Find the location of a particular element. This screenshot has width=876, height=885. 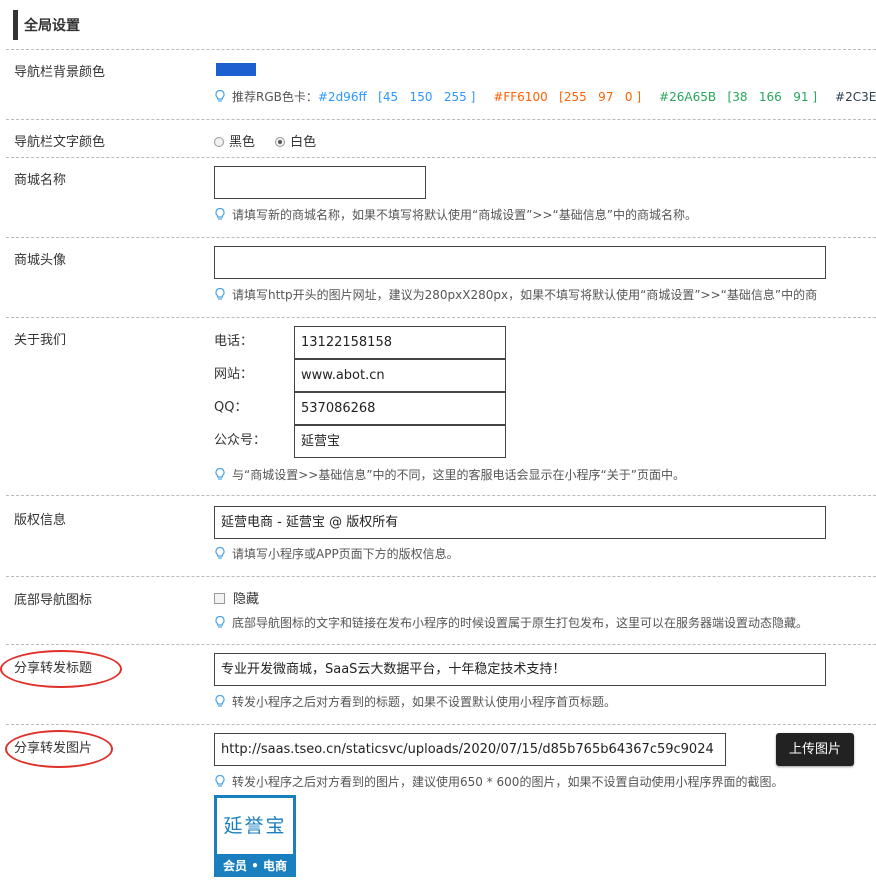

website-label: 网站： is located at coordinates (234, 374).